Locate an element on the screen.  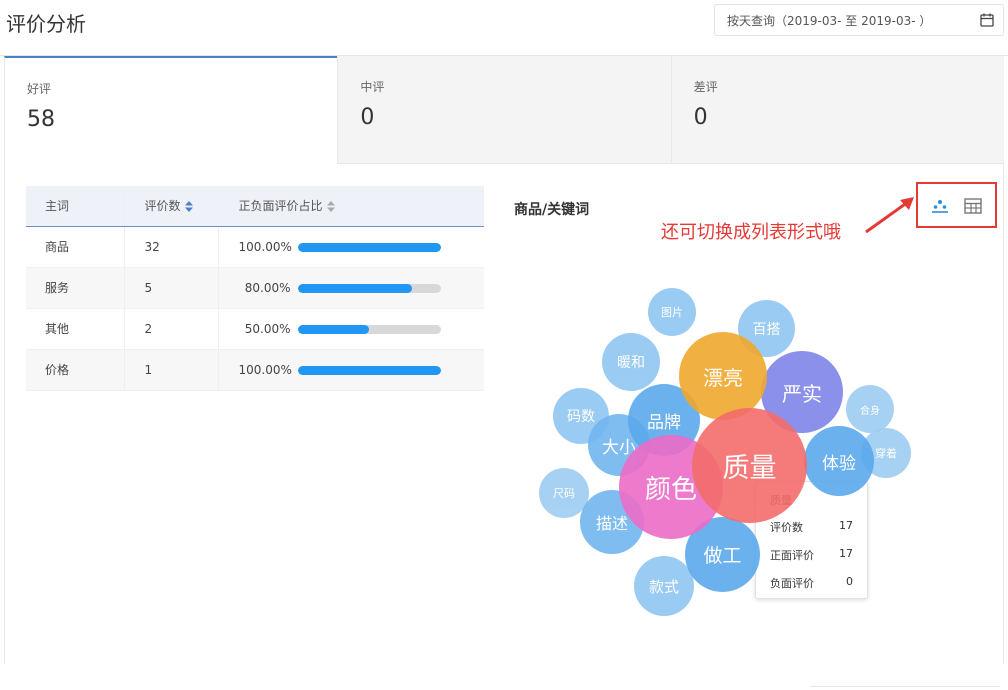
tooltip-row-label: 负面评价 is located at coordinates (792, 583).